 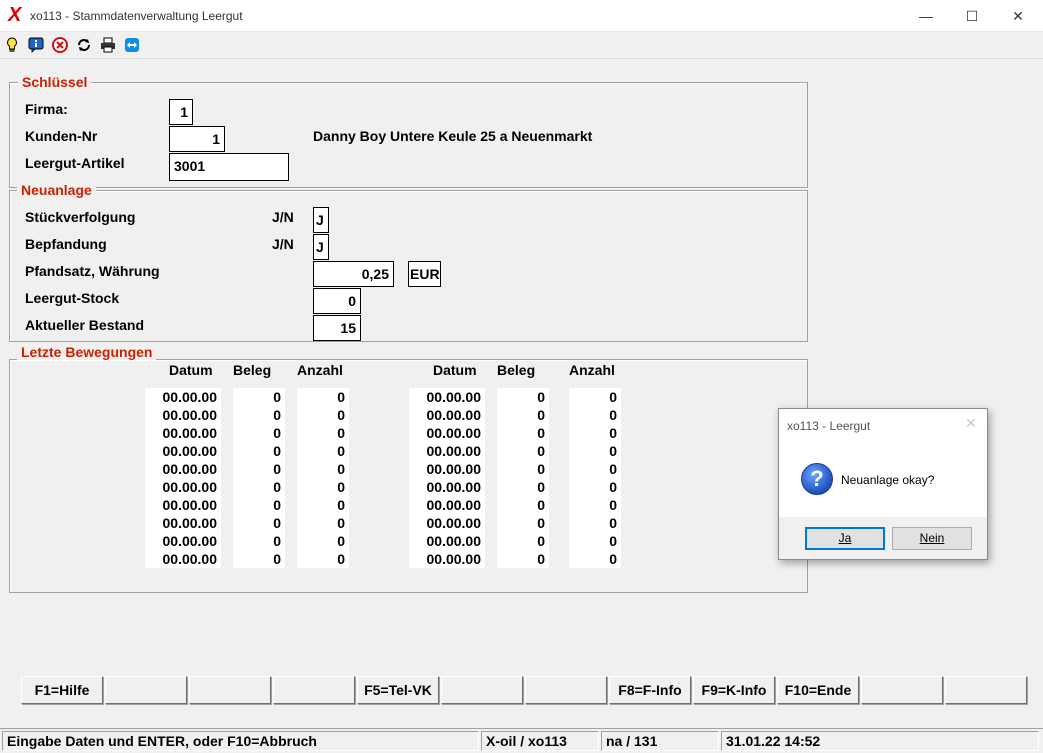 I want to click on pfand-field: J, so click(x=321, y=247).